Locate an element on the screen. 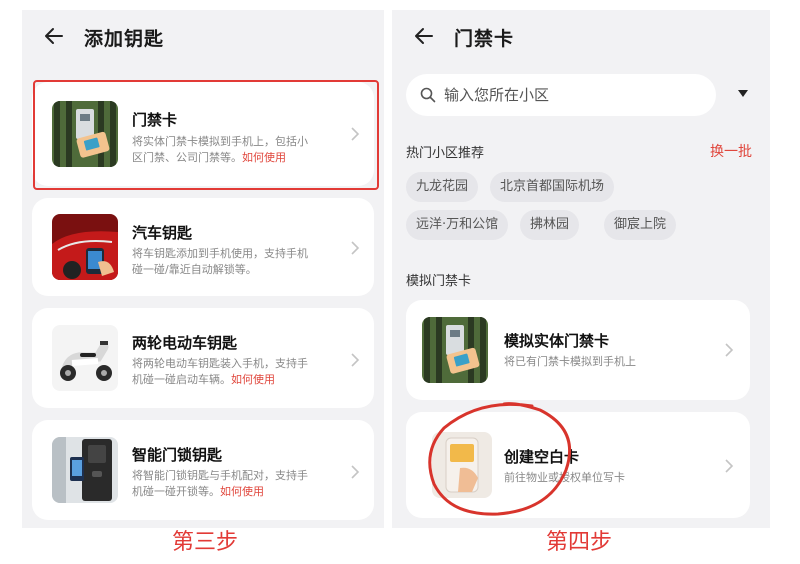 The image size is (800, 564). community-search is located at coordinates (561, 95).